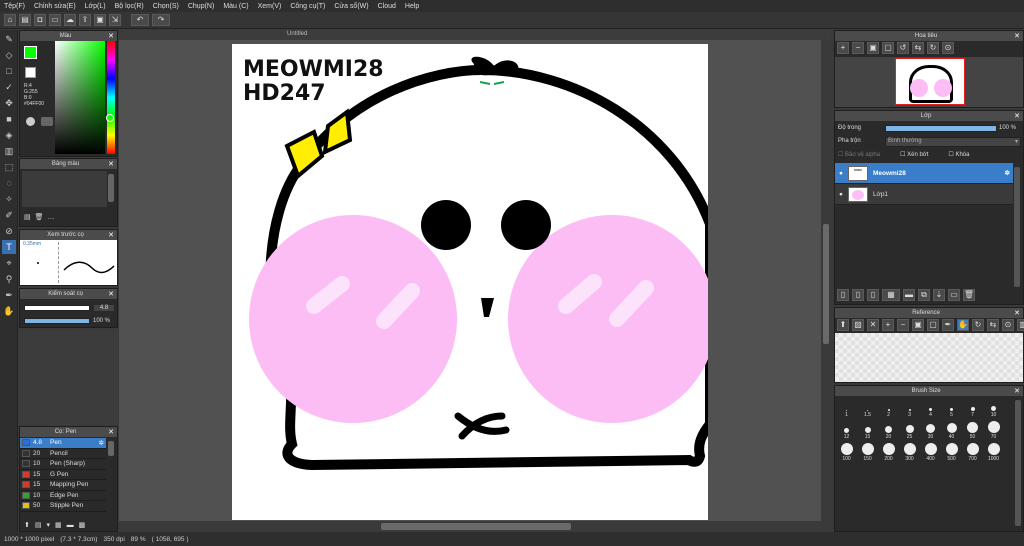 The height and width of the screenshot is (546, 1024). Describe the element at coordinates (993, 408) in the screenshot. I see `brush-size-cell: 10` at that location.